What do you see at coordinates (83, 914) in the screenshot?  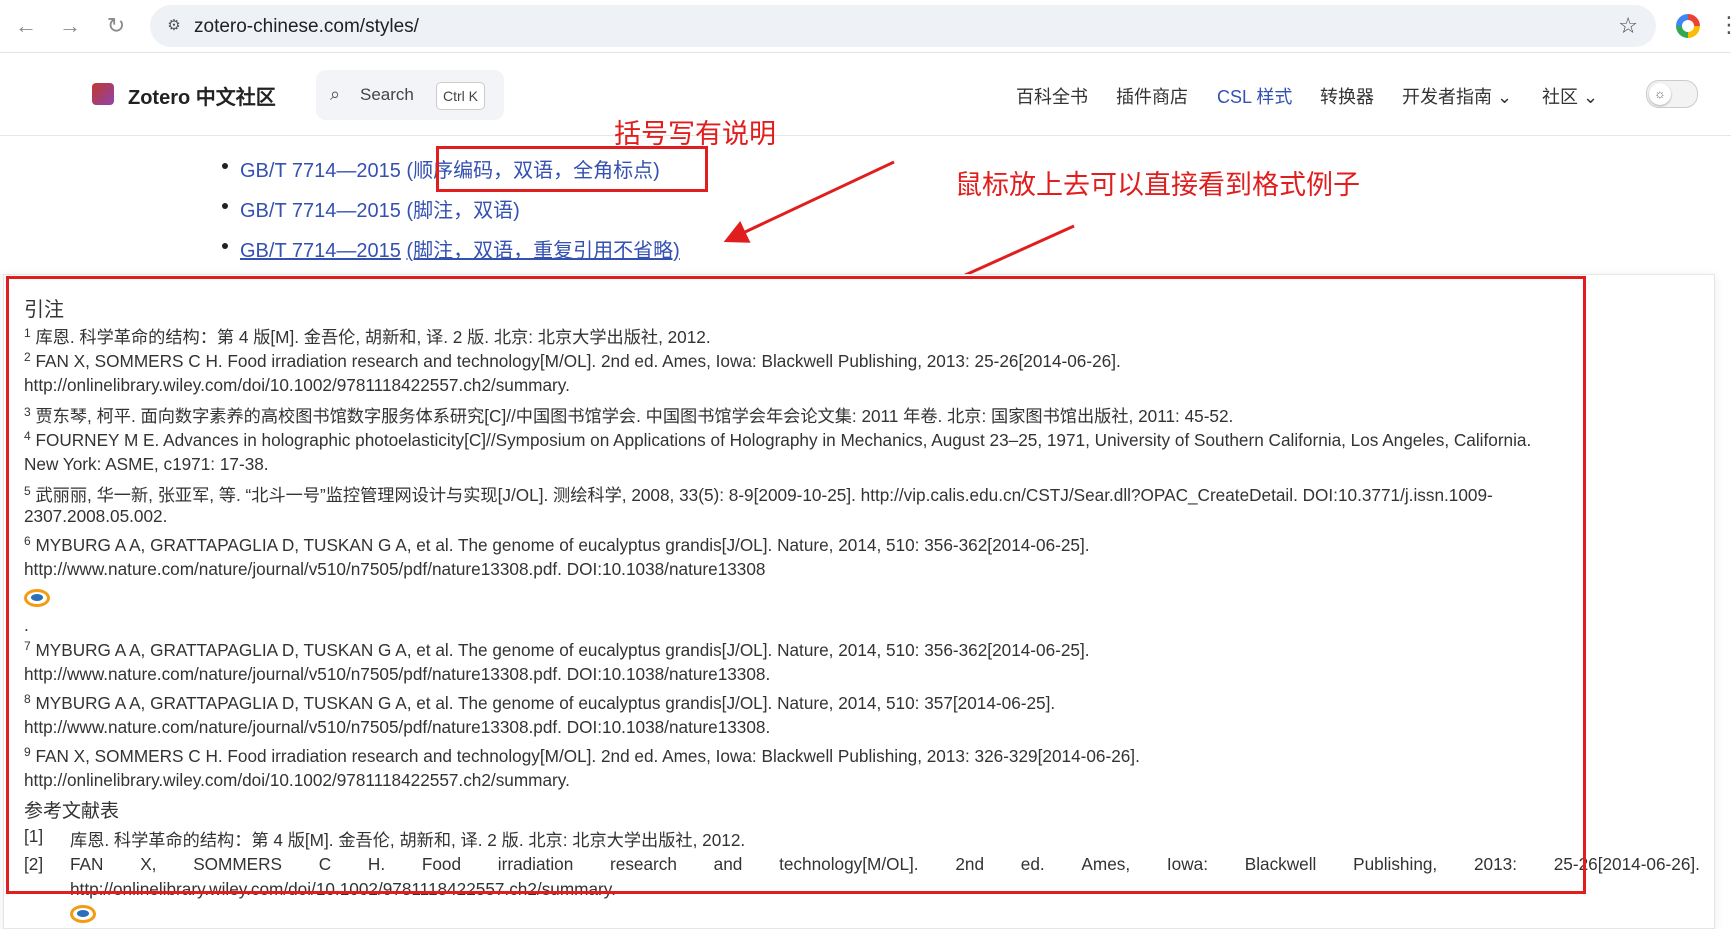 I see `browser-logo-icon` at bounding box center [83, 914].